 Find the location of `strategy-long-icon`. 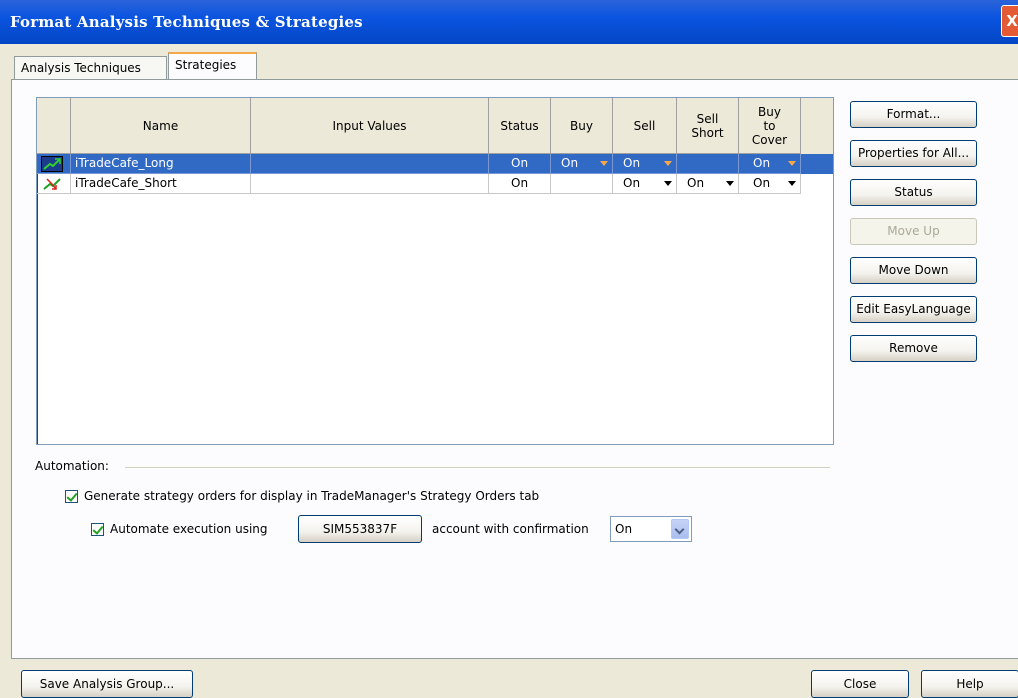

strategy-long-icon is located at coordinates (52, 164).